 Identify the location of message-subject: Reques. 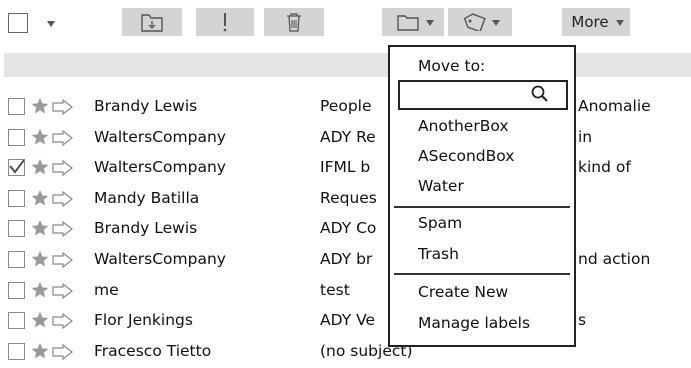
(348, 197).